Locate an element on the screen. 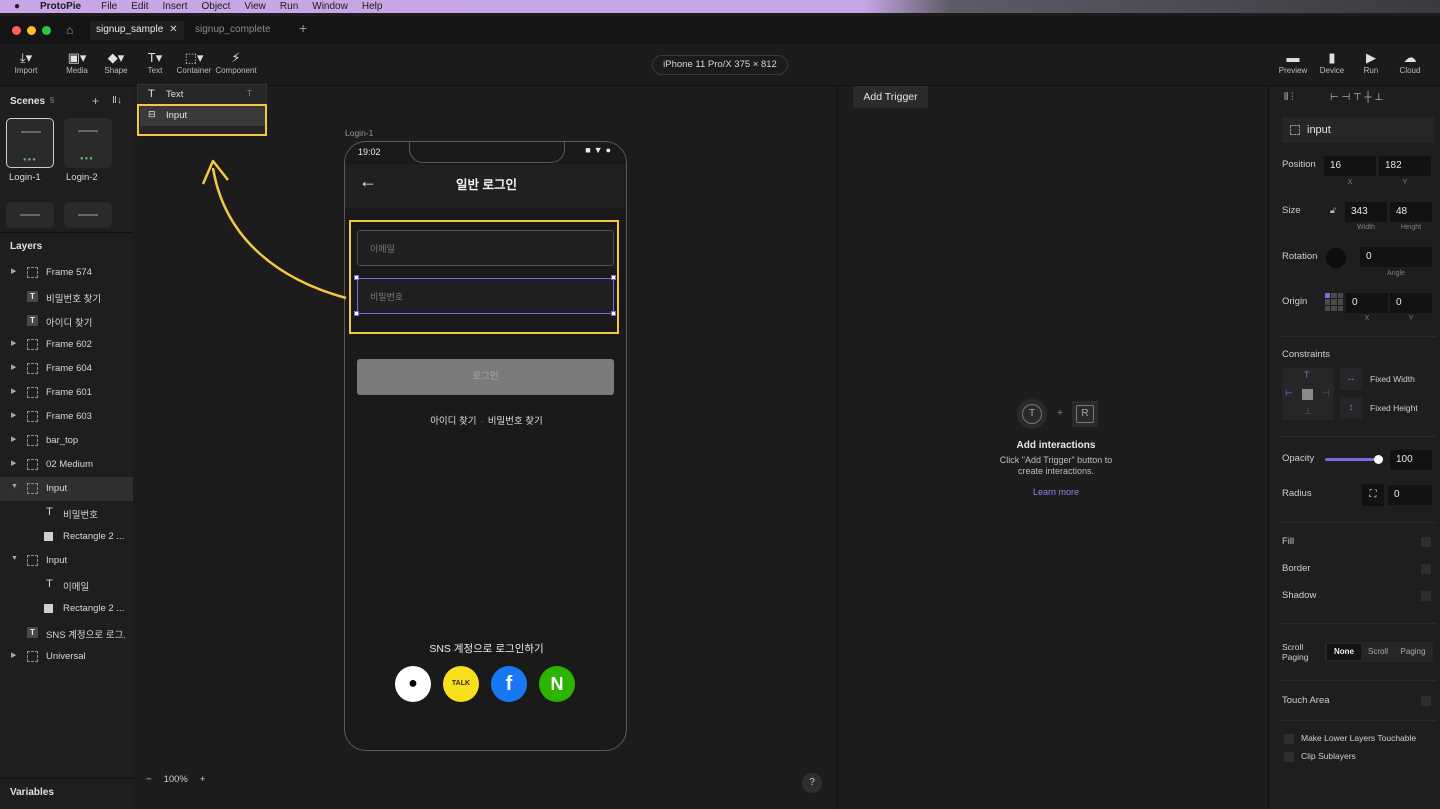  constraint-center is located at coordinates (1307, 394).